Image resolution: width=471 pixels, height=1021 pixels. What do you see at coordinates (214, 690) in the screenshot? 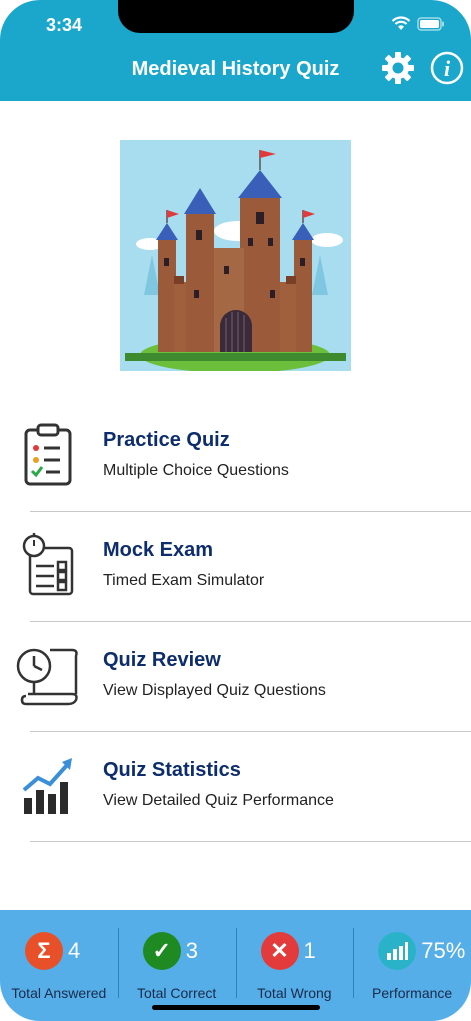
I see `menu-item-subtitle: View Displayed Quiz Questions` at bounding box center [214, 690].